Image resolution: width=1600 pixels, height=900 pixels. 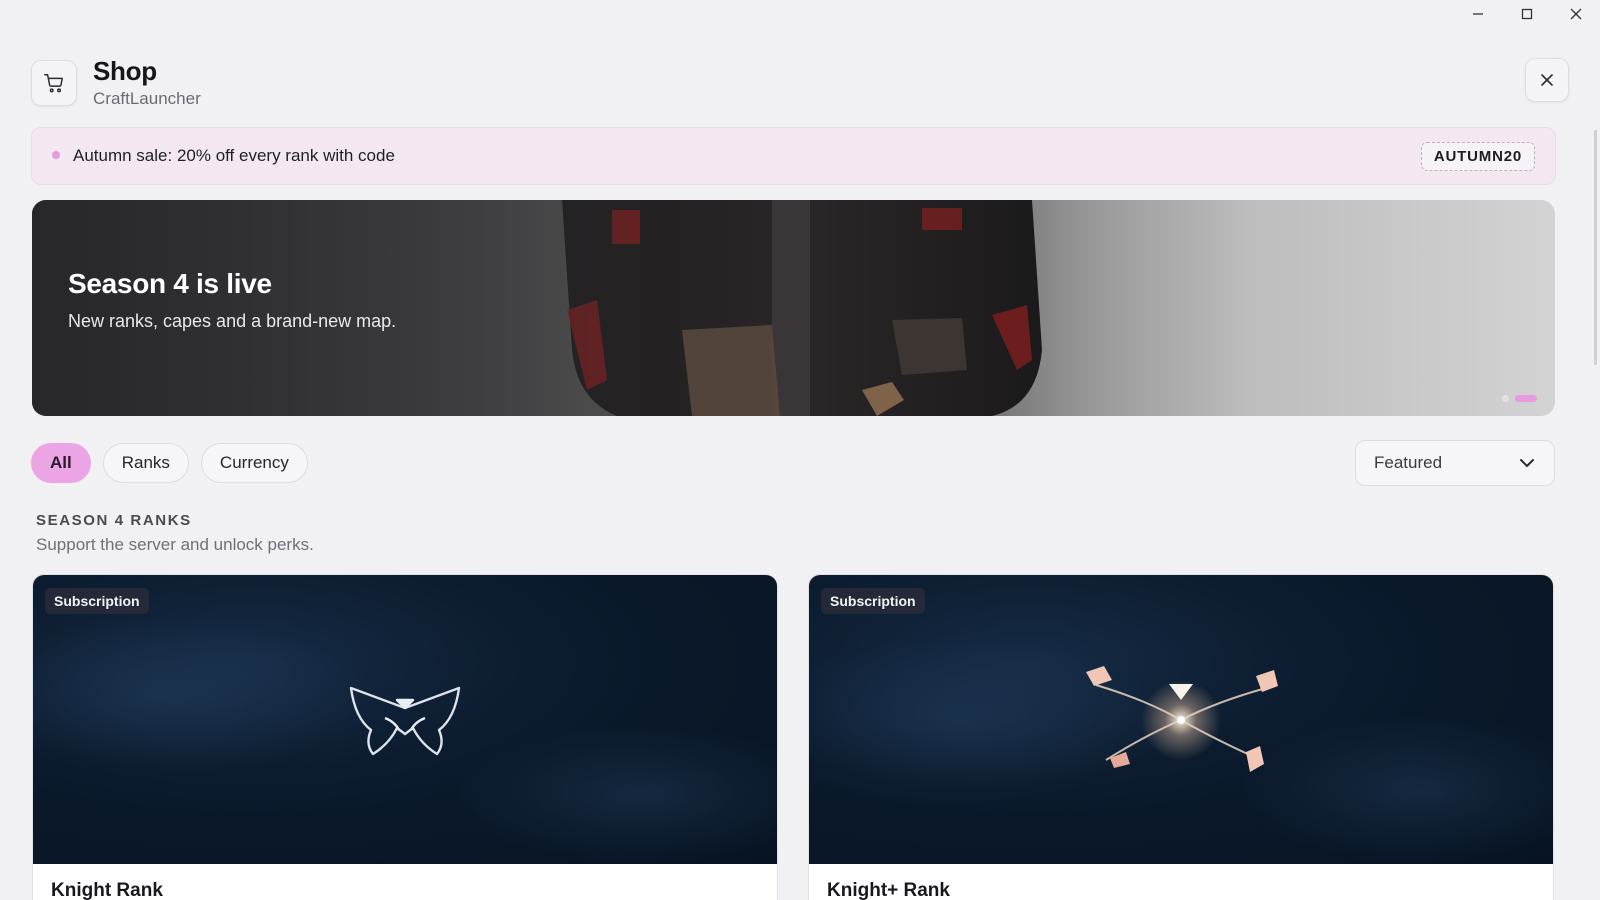 I want to click on maximize-icon, so click(x=1526, y=14).